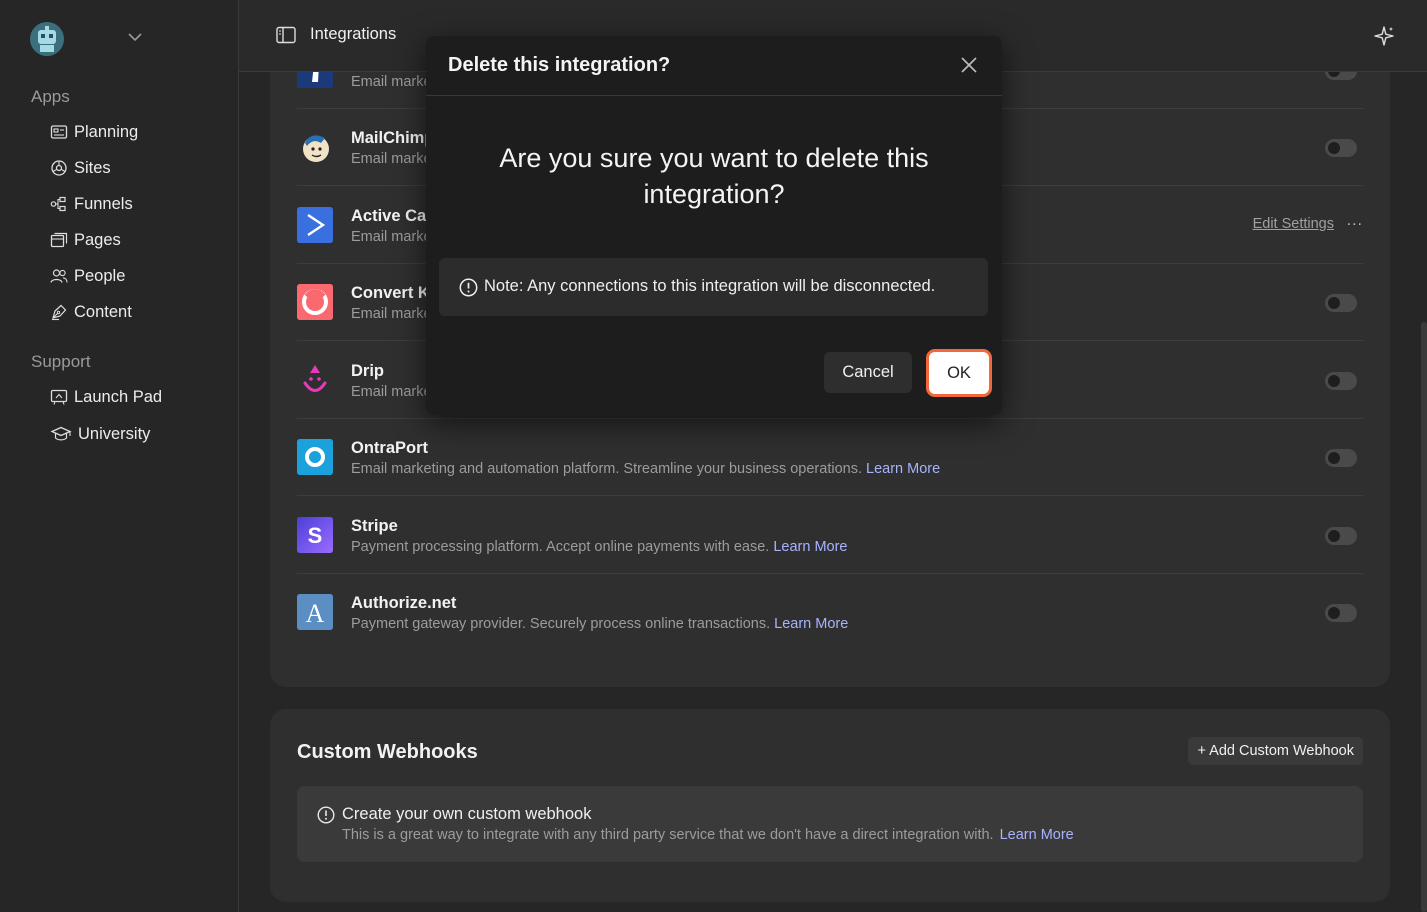  Describe the element at coordinates (90, 39) in the screenshot. I see `workspace-switcher` at that location.